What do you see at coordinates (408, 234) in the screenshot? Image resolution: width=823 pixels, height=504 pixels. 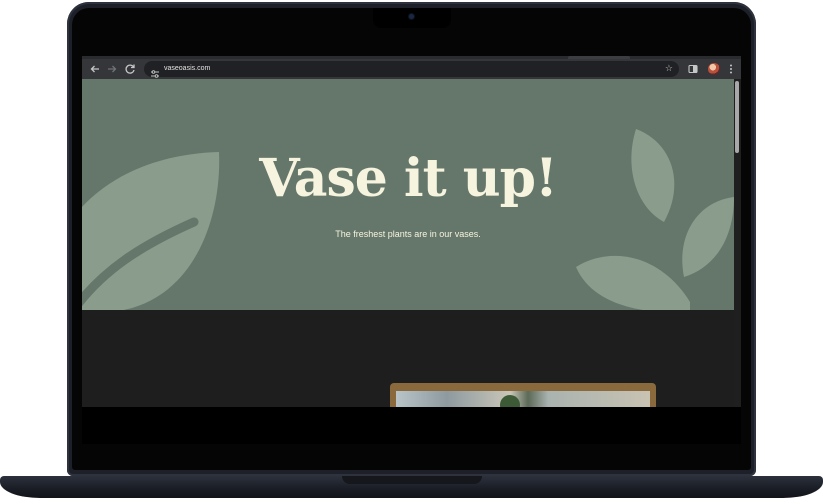 I see `hero-subtitle: The freshest plants are in our vases.` at bounding box center [408, 234].